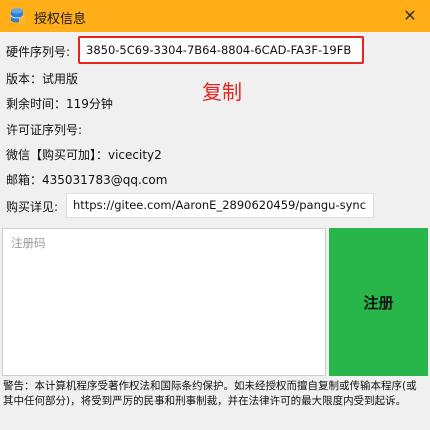 This screenshot has width=430, height=430. I want to click on serial-number-field: 3850-5C69-3304-7B64-8804-6CAD-FA3F-19FB, so click(221, 50).